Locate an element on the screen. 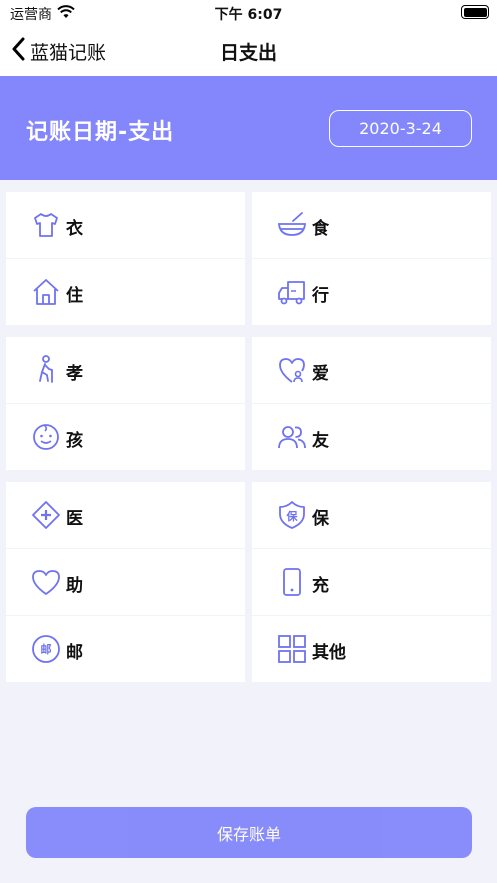  category-help: 助 is located at coordinates (125, 582).